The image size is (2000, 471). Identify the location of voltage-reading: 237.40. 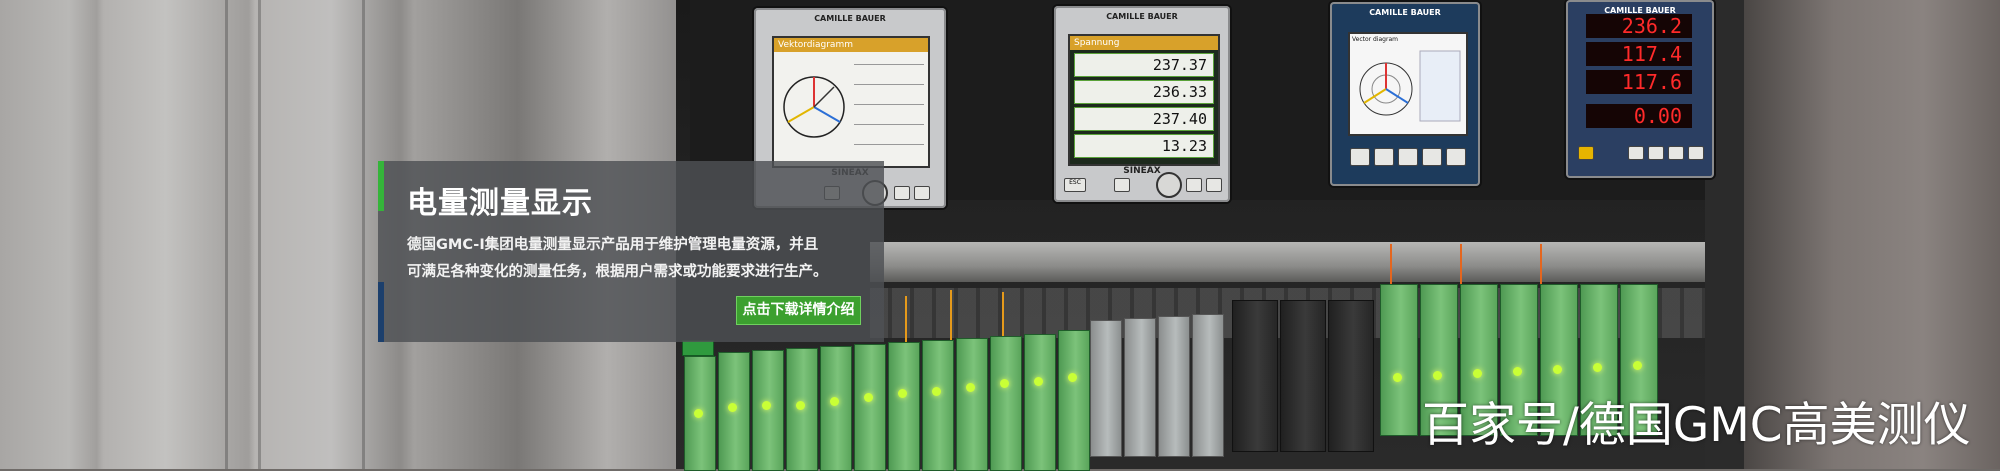
(1144, 119).